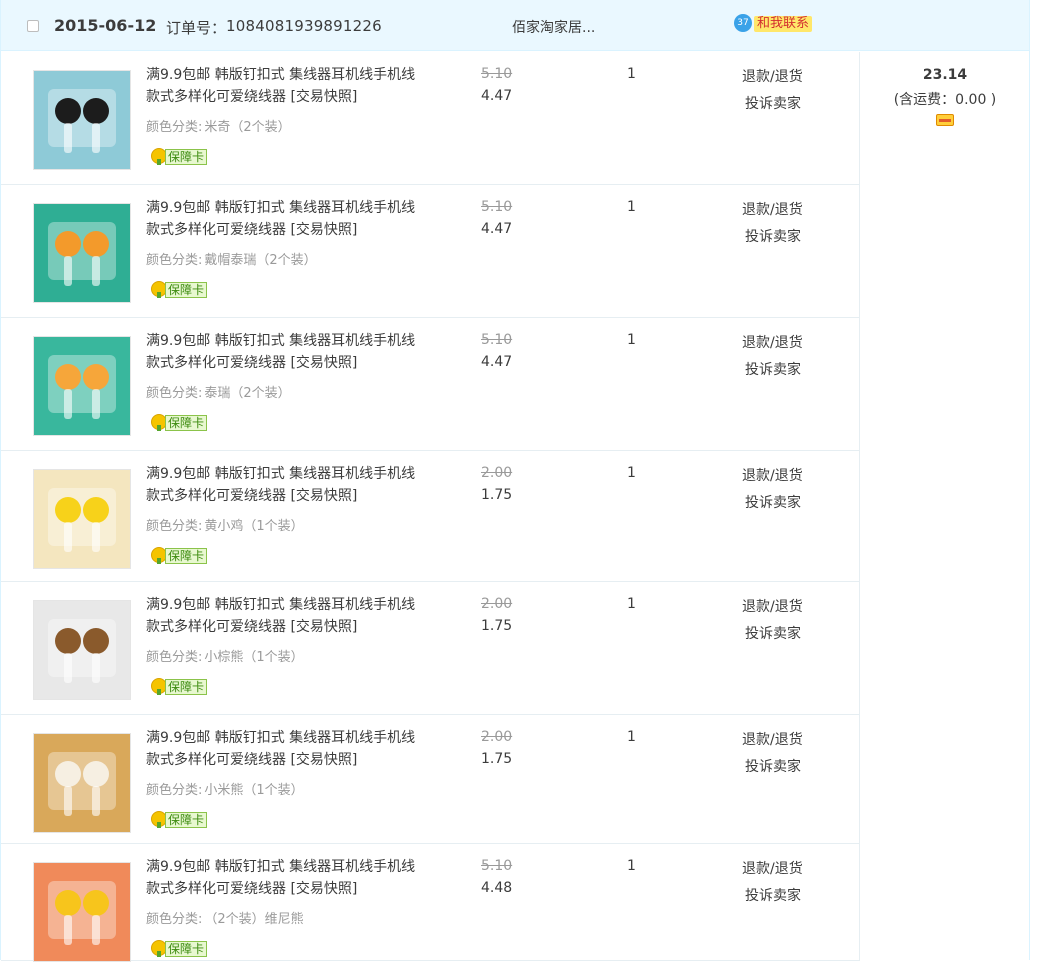  Describe the element at coordinates (231, 258) in the screenshot. I see `product-variant: 颜色分类: 戴帽泰瑞（2个装）` at that location.